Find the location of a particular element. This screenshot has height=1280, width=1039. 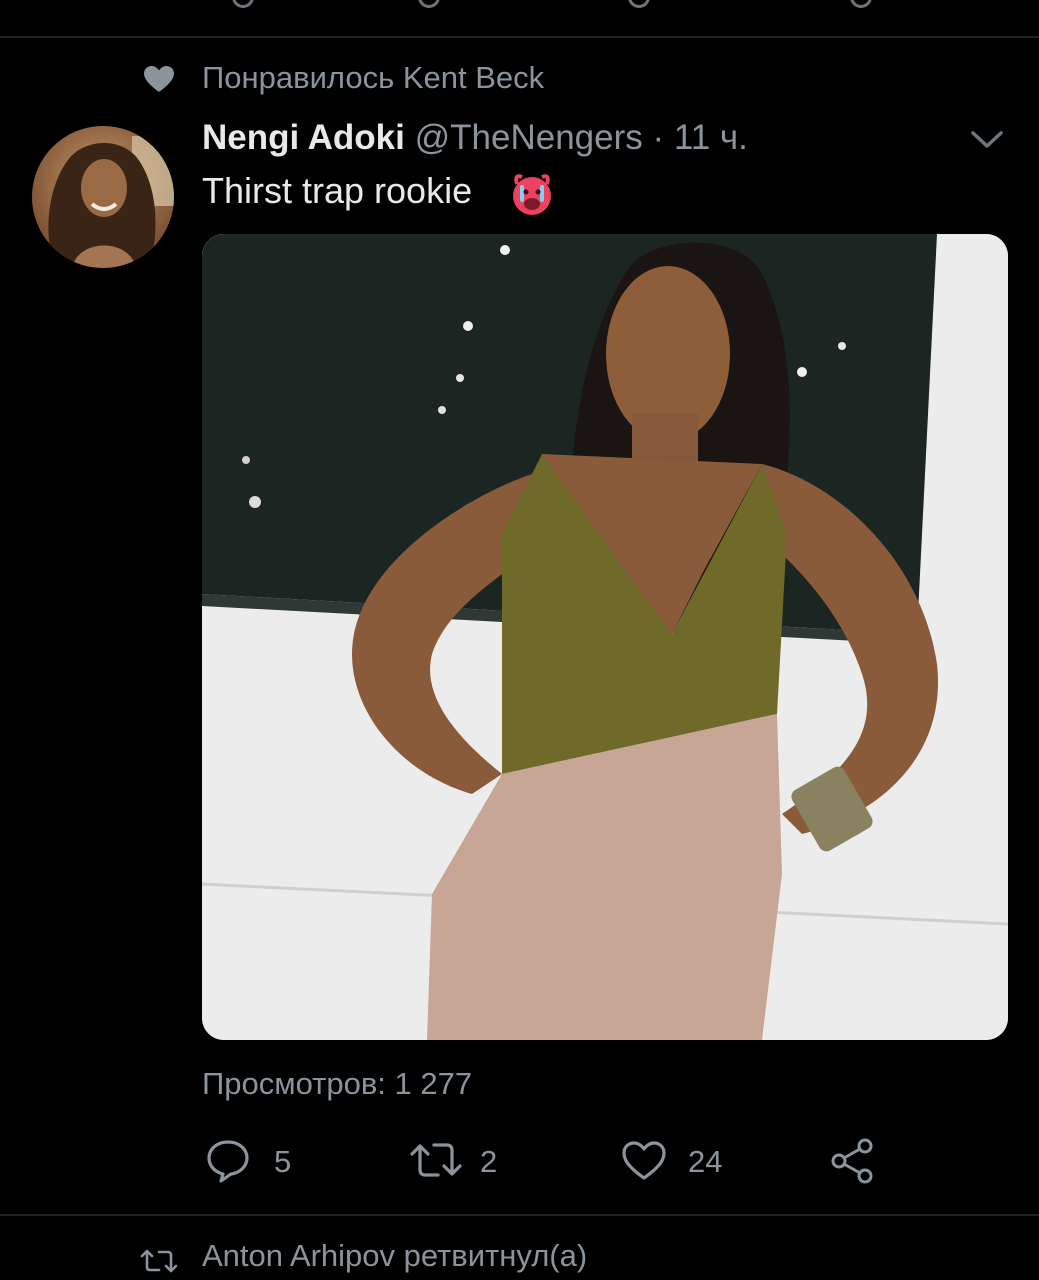

previous-tweet-actions is located at coordinates (519, 8).